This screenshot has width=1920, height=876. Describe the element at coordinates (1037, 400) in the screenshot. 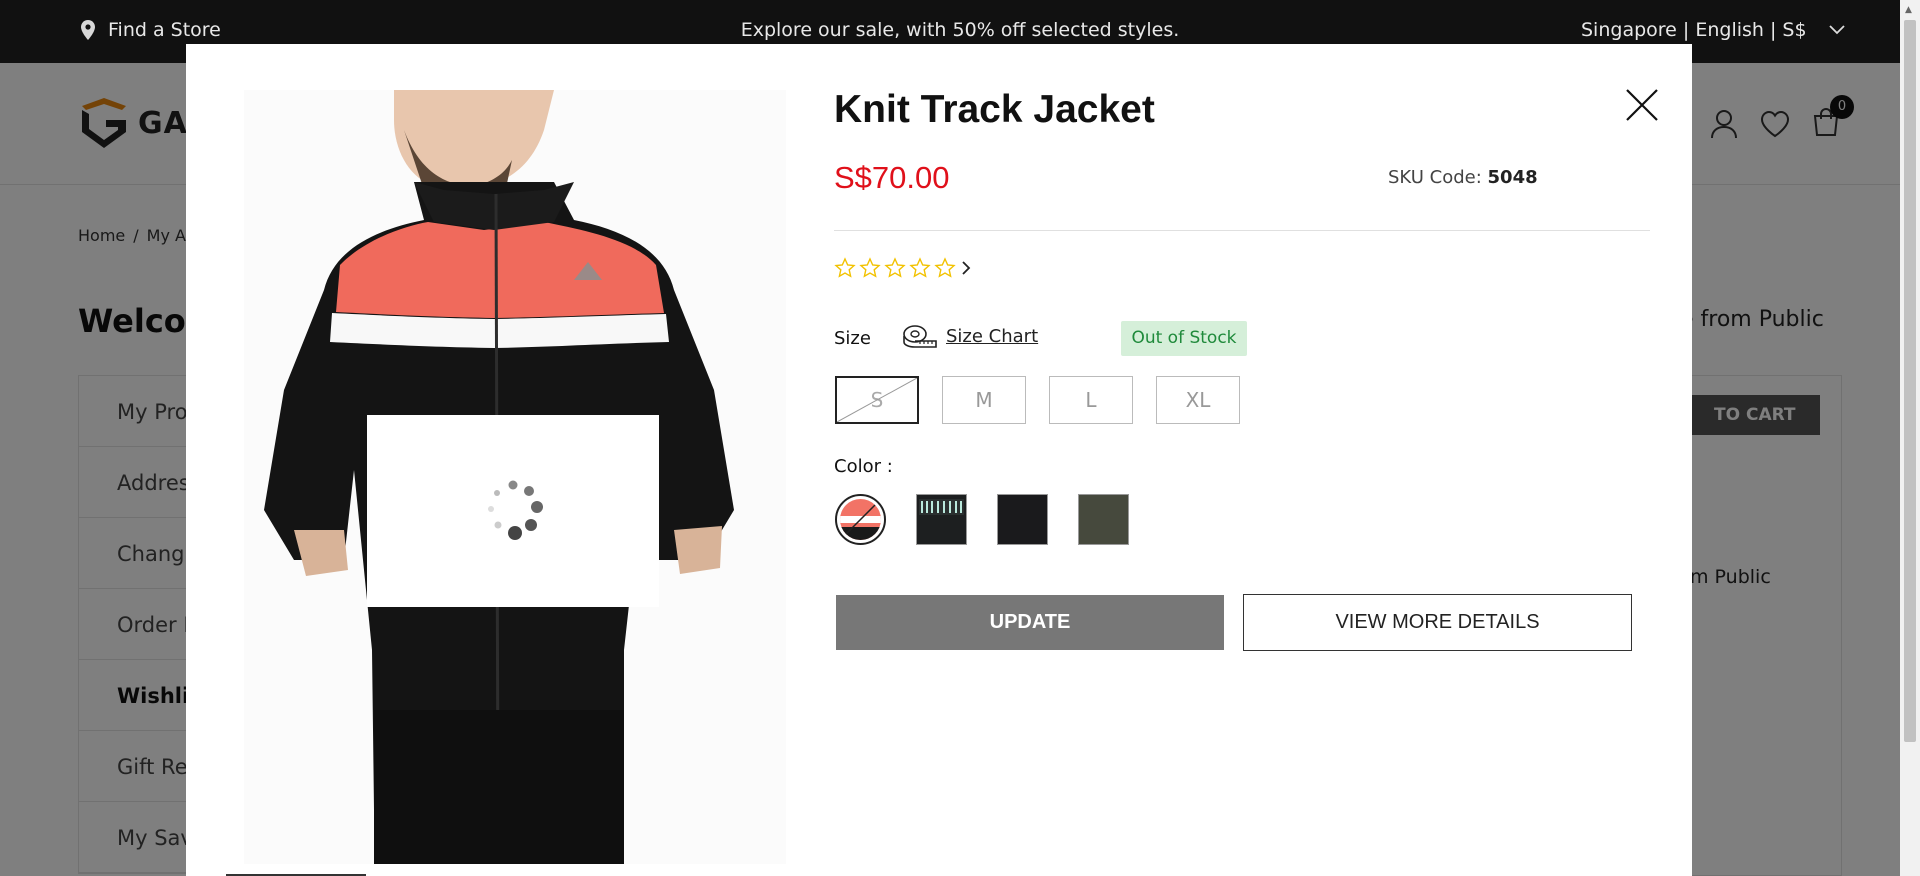

I see `size-options: S M L XL` at that location.